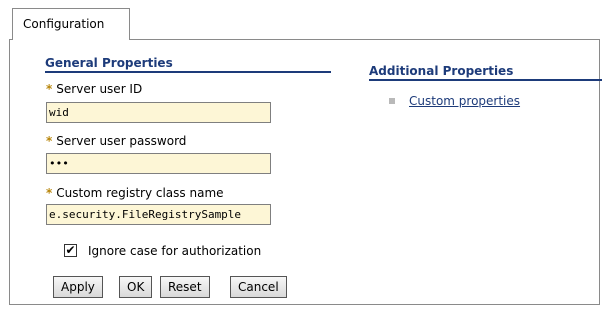 This screenshot has width=610, height=314. I want to click on server-user-id-label-text: Server user ID, so click(99, 89).